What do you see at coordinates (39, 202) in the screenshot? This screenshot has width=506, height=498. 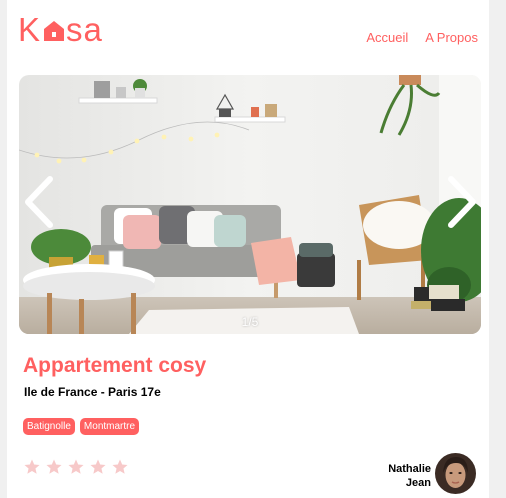 I see `chevron-left-icon` at bounding box center [39, 202].